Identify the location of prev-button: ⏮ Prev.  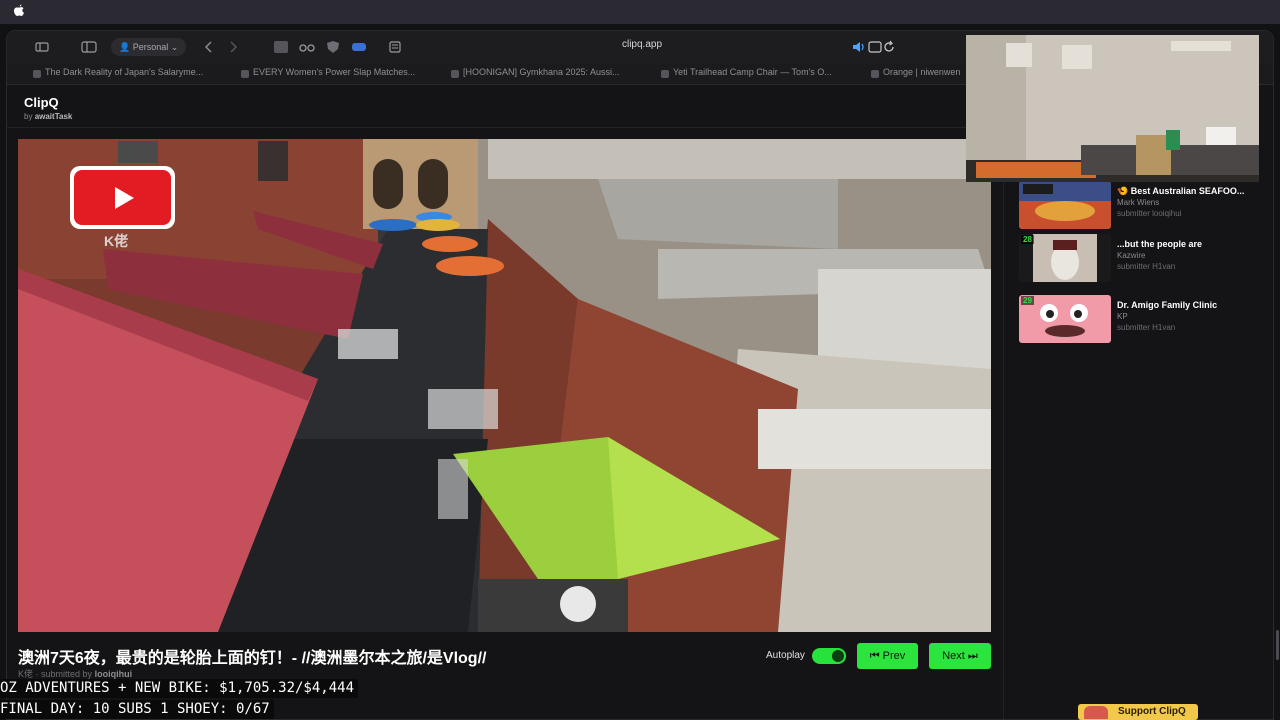
(887, 656).